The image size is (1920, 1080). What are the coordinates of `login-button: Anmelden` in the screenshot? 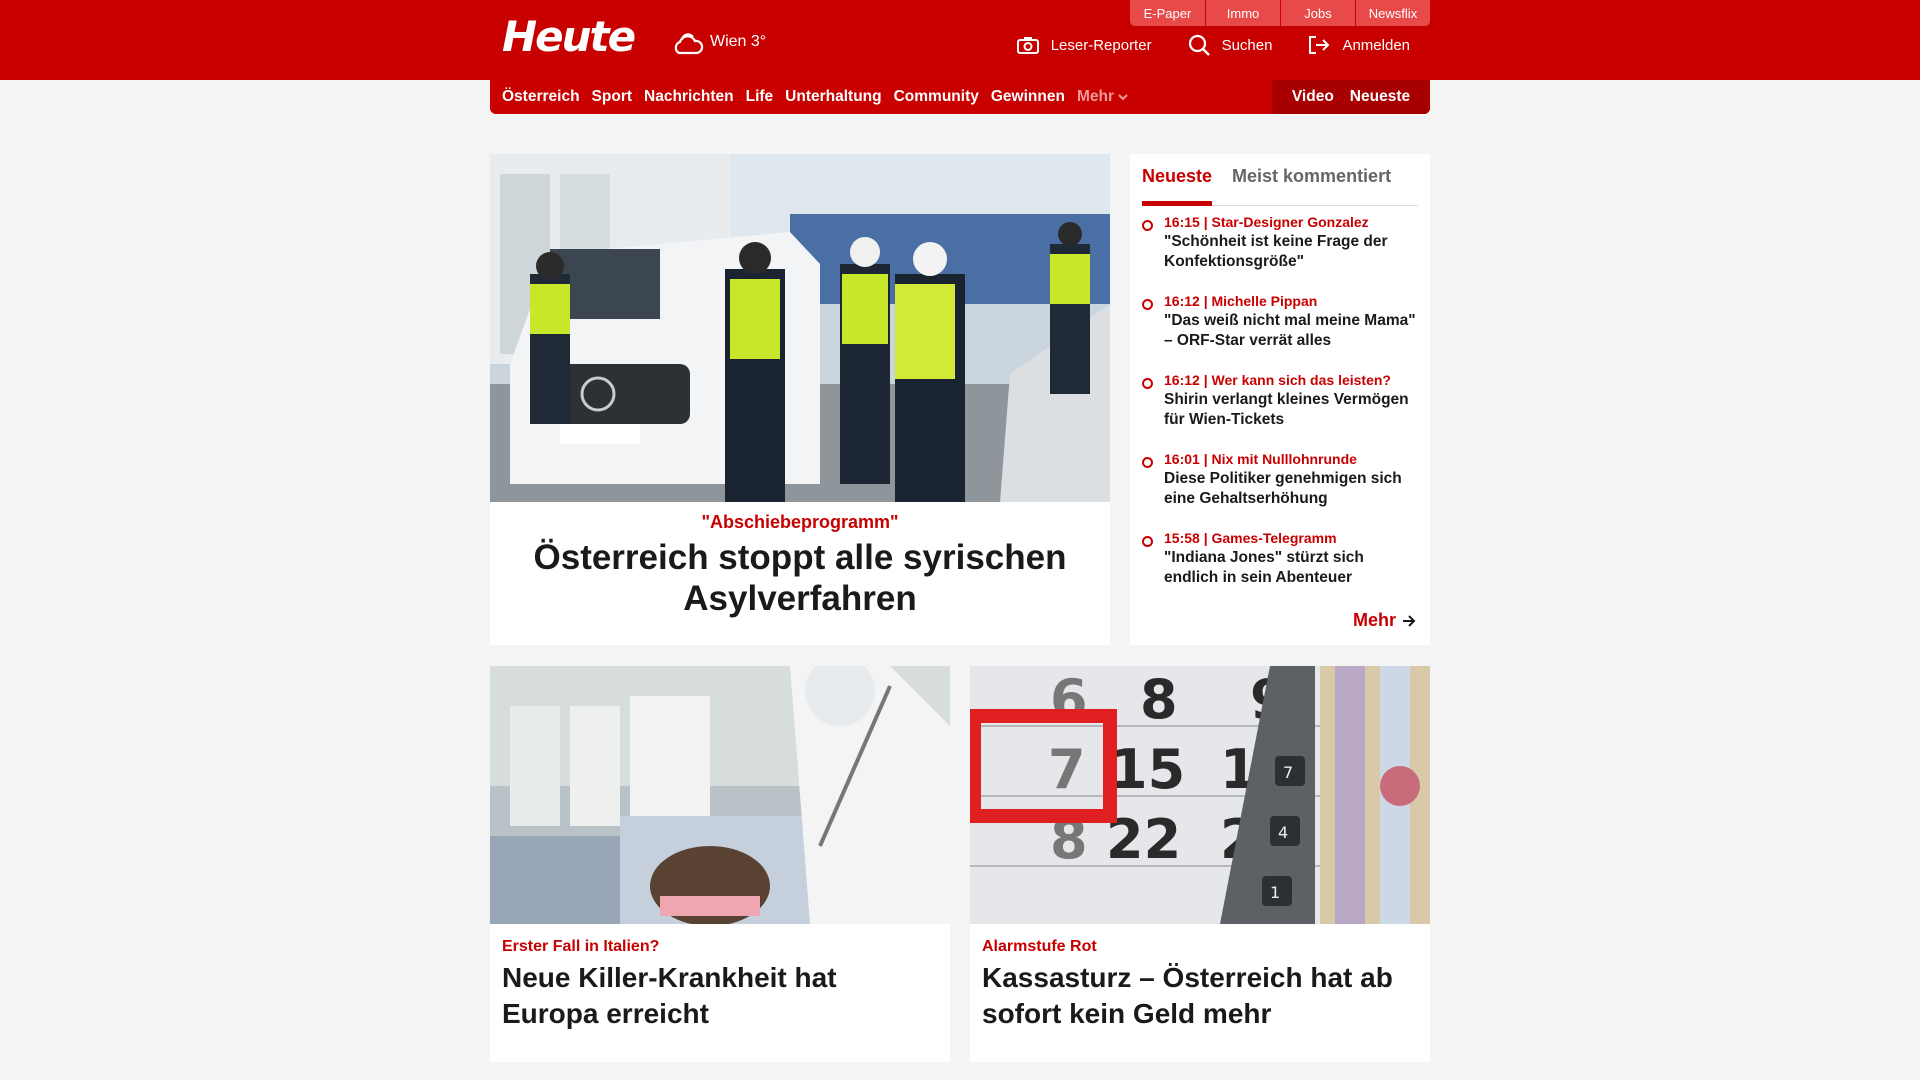 It's located at (1359, 45).